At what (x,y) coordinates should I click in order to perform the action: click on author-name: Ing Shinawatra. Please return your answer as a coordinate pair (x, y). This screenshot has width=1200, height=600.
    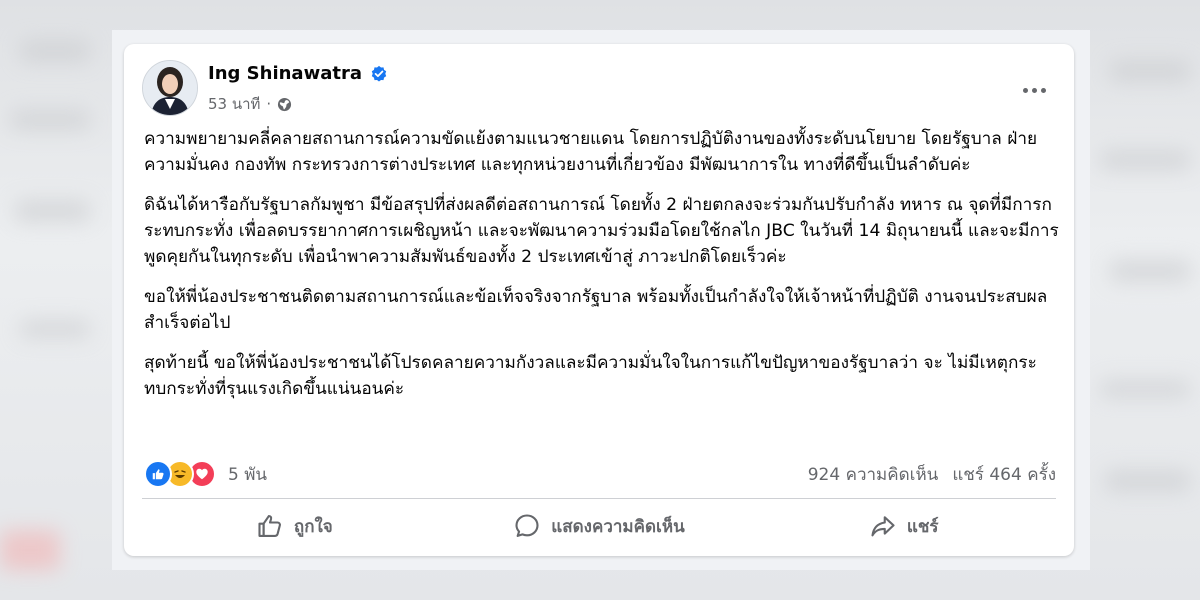
    Looking at the image, I should click on (298, 73).